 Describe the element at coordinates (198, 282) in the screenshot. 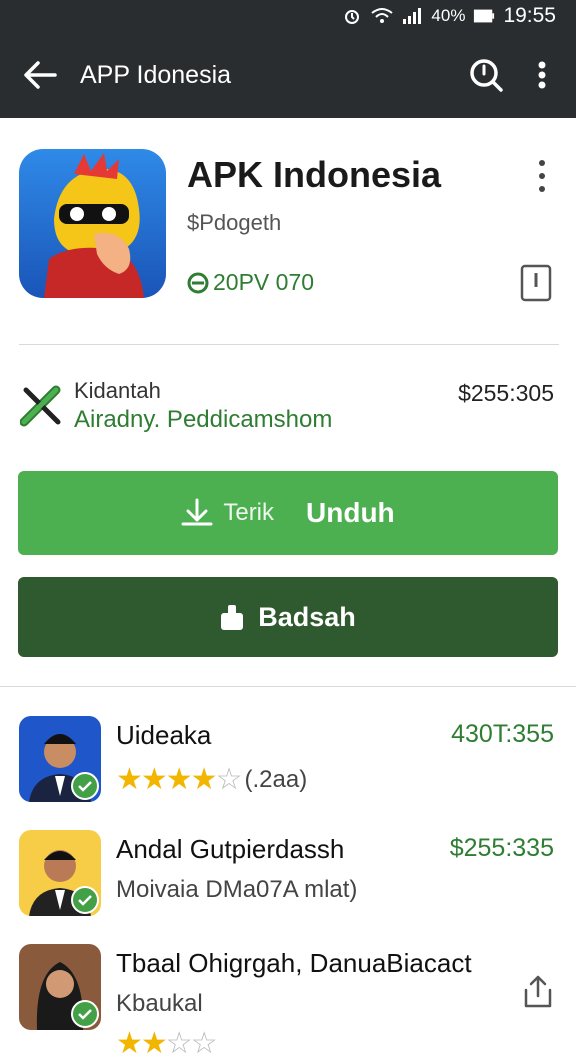

I see `rating-icon` at that location.